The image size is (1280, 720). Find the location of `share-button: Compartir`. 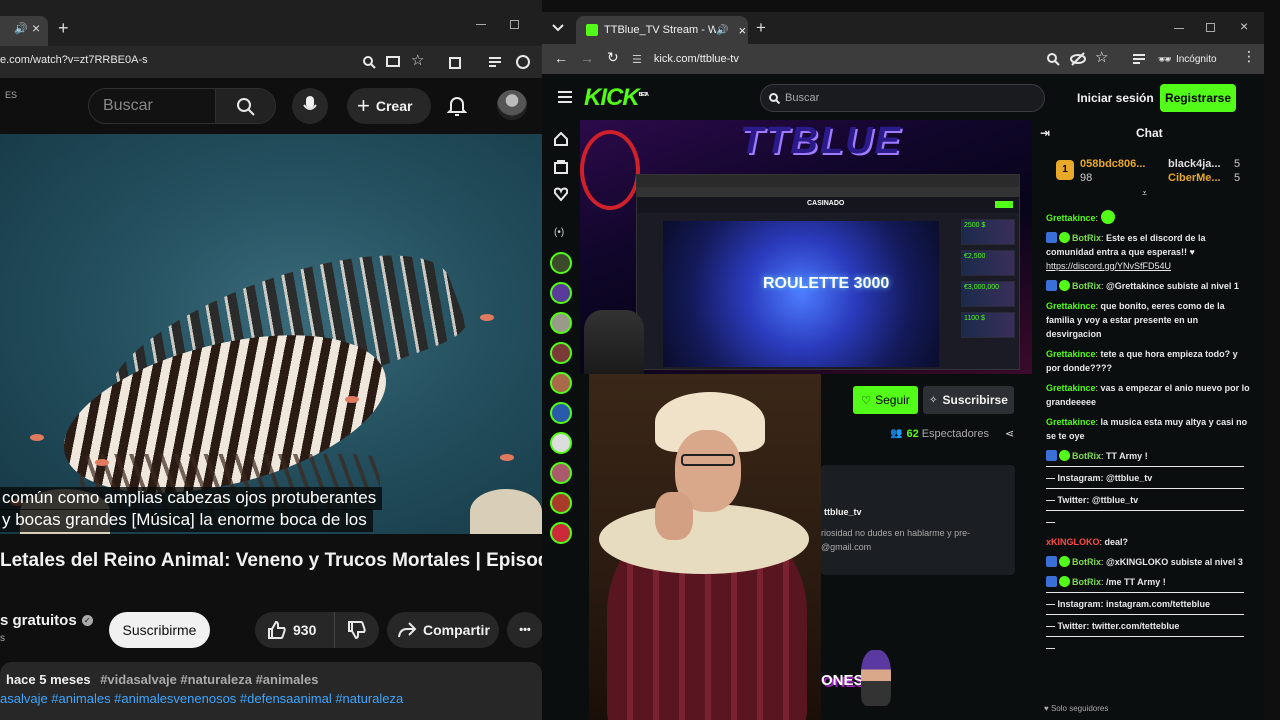

share-button: Compartir is located at coordinates (443, 630).